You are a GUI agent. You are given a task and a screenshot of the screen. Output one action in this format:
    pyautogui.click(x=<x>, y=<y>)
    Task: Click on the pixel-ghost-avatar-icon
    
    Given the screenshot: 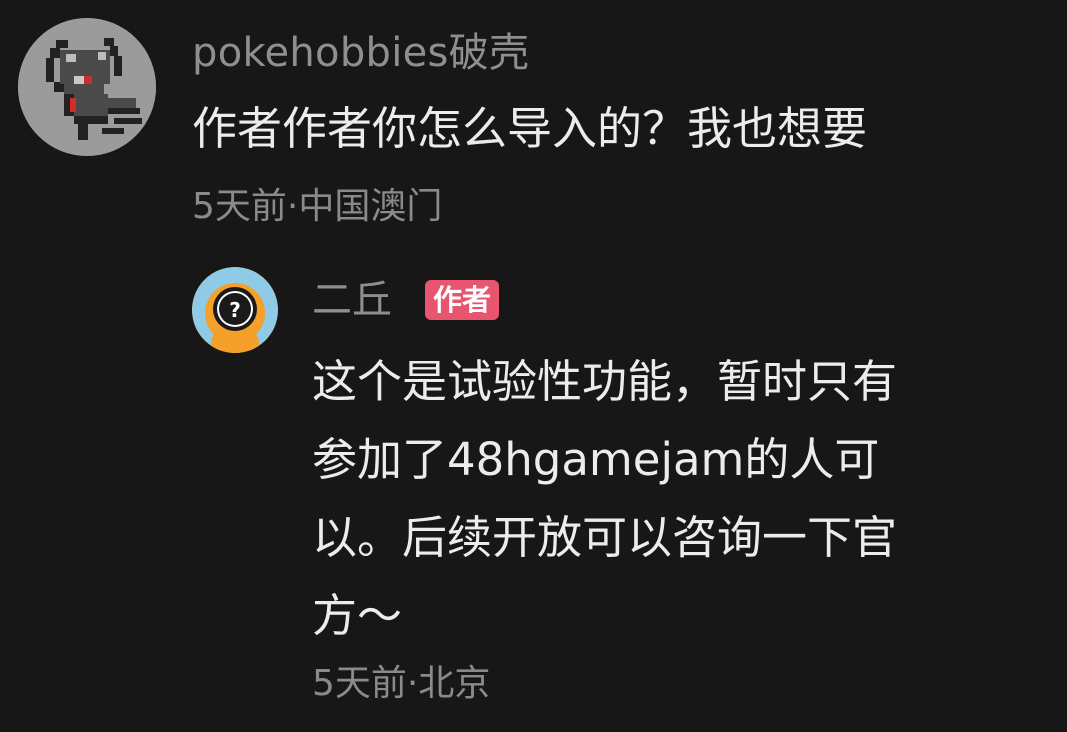 What is the action you would take?
    pyautogui.click(x=87, y=87)
    